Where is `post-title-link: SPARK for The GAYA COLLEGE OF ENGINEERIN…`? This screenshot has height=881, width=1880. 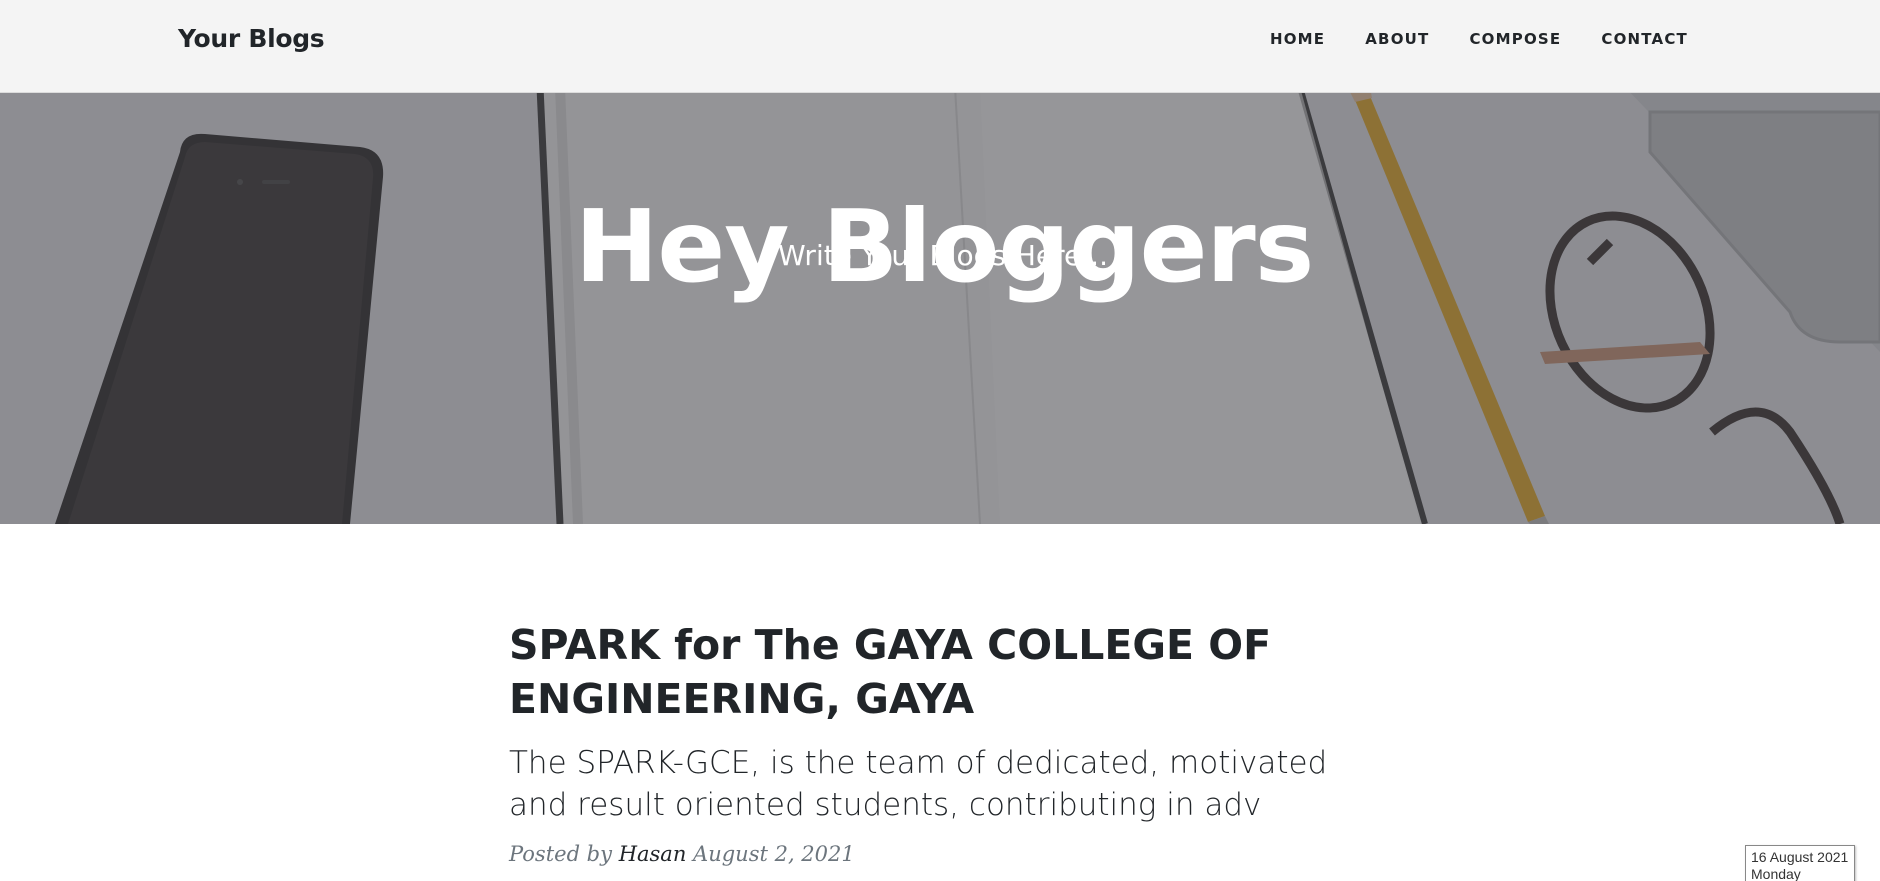
post-title-link: SPARK for The GAYA COLLEGE OF ENGINEERIN… is located at coordinates (890, 672).